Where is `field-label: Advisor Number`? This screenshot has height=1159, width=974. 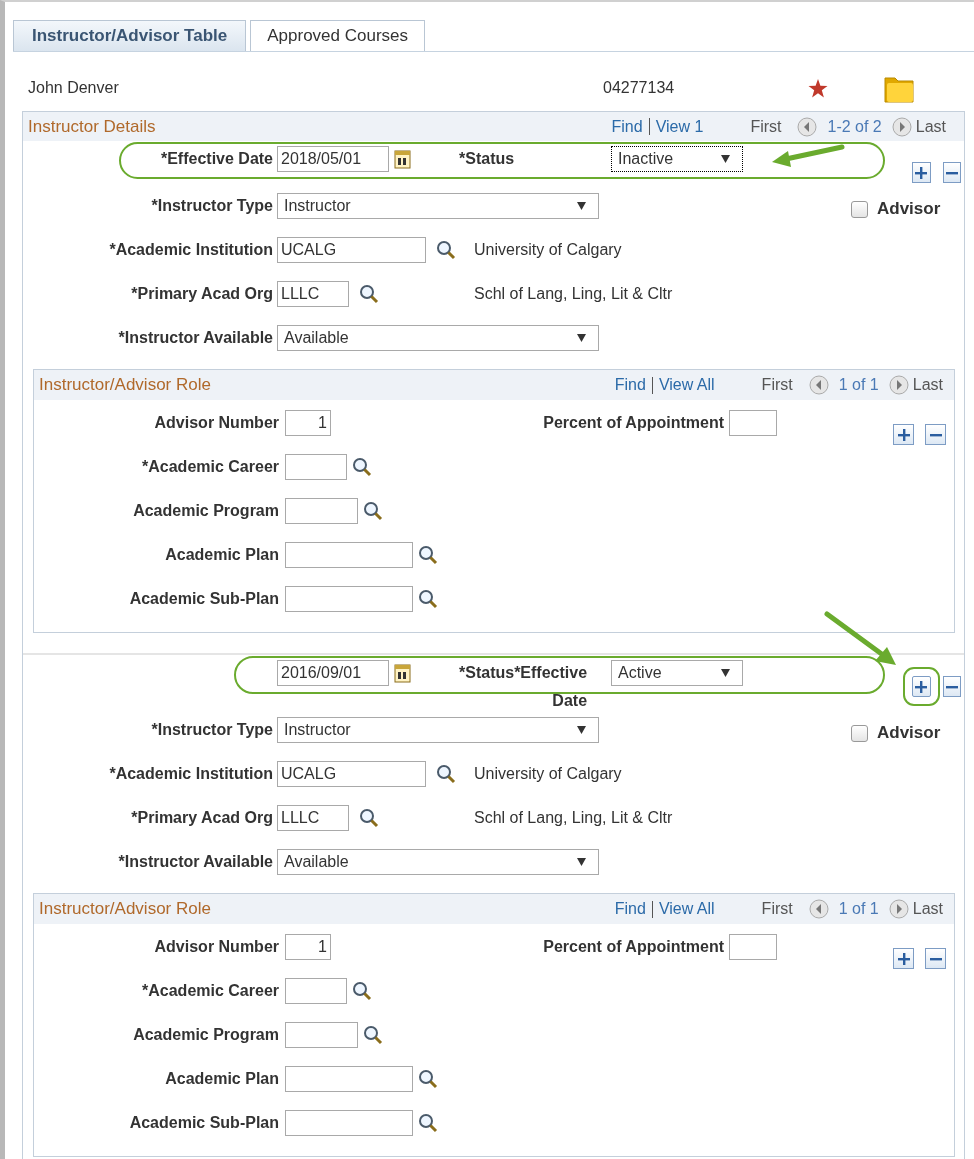
field-label: Advisor Number is located at coordinates (216, 423).